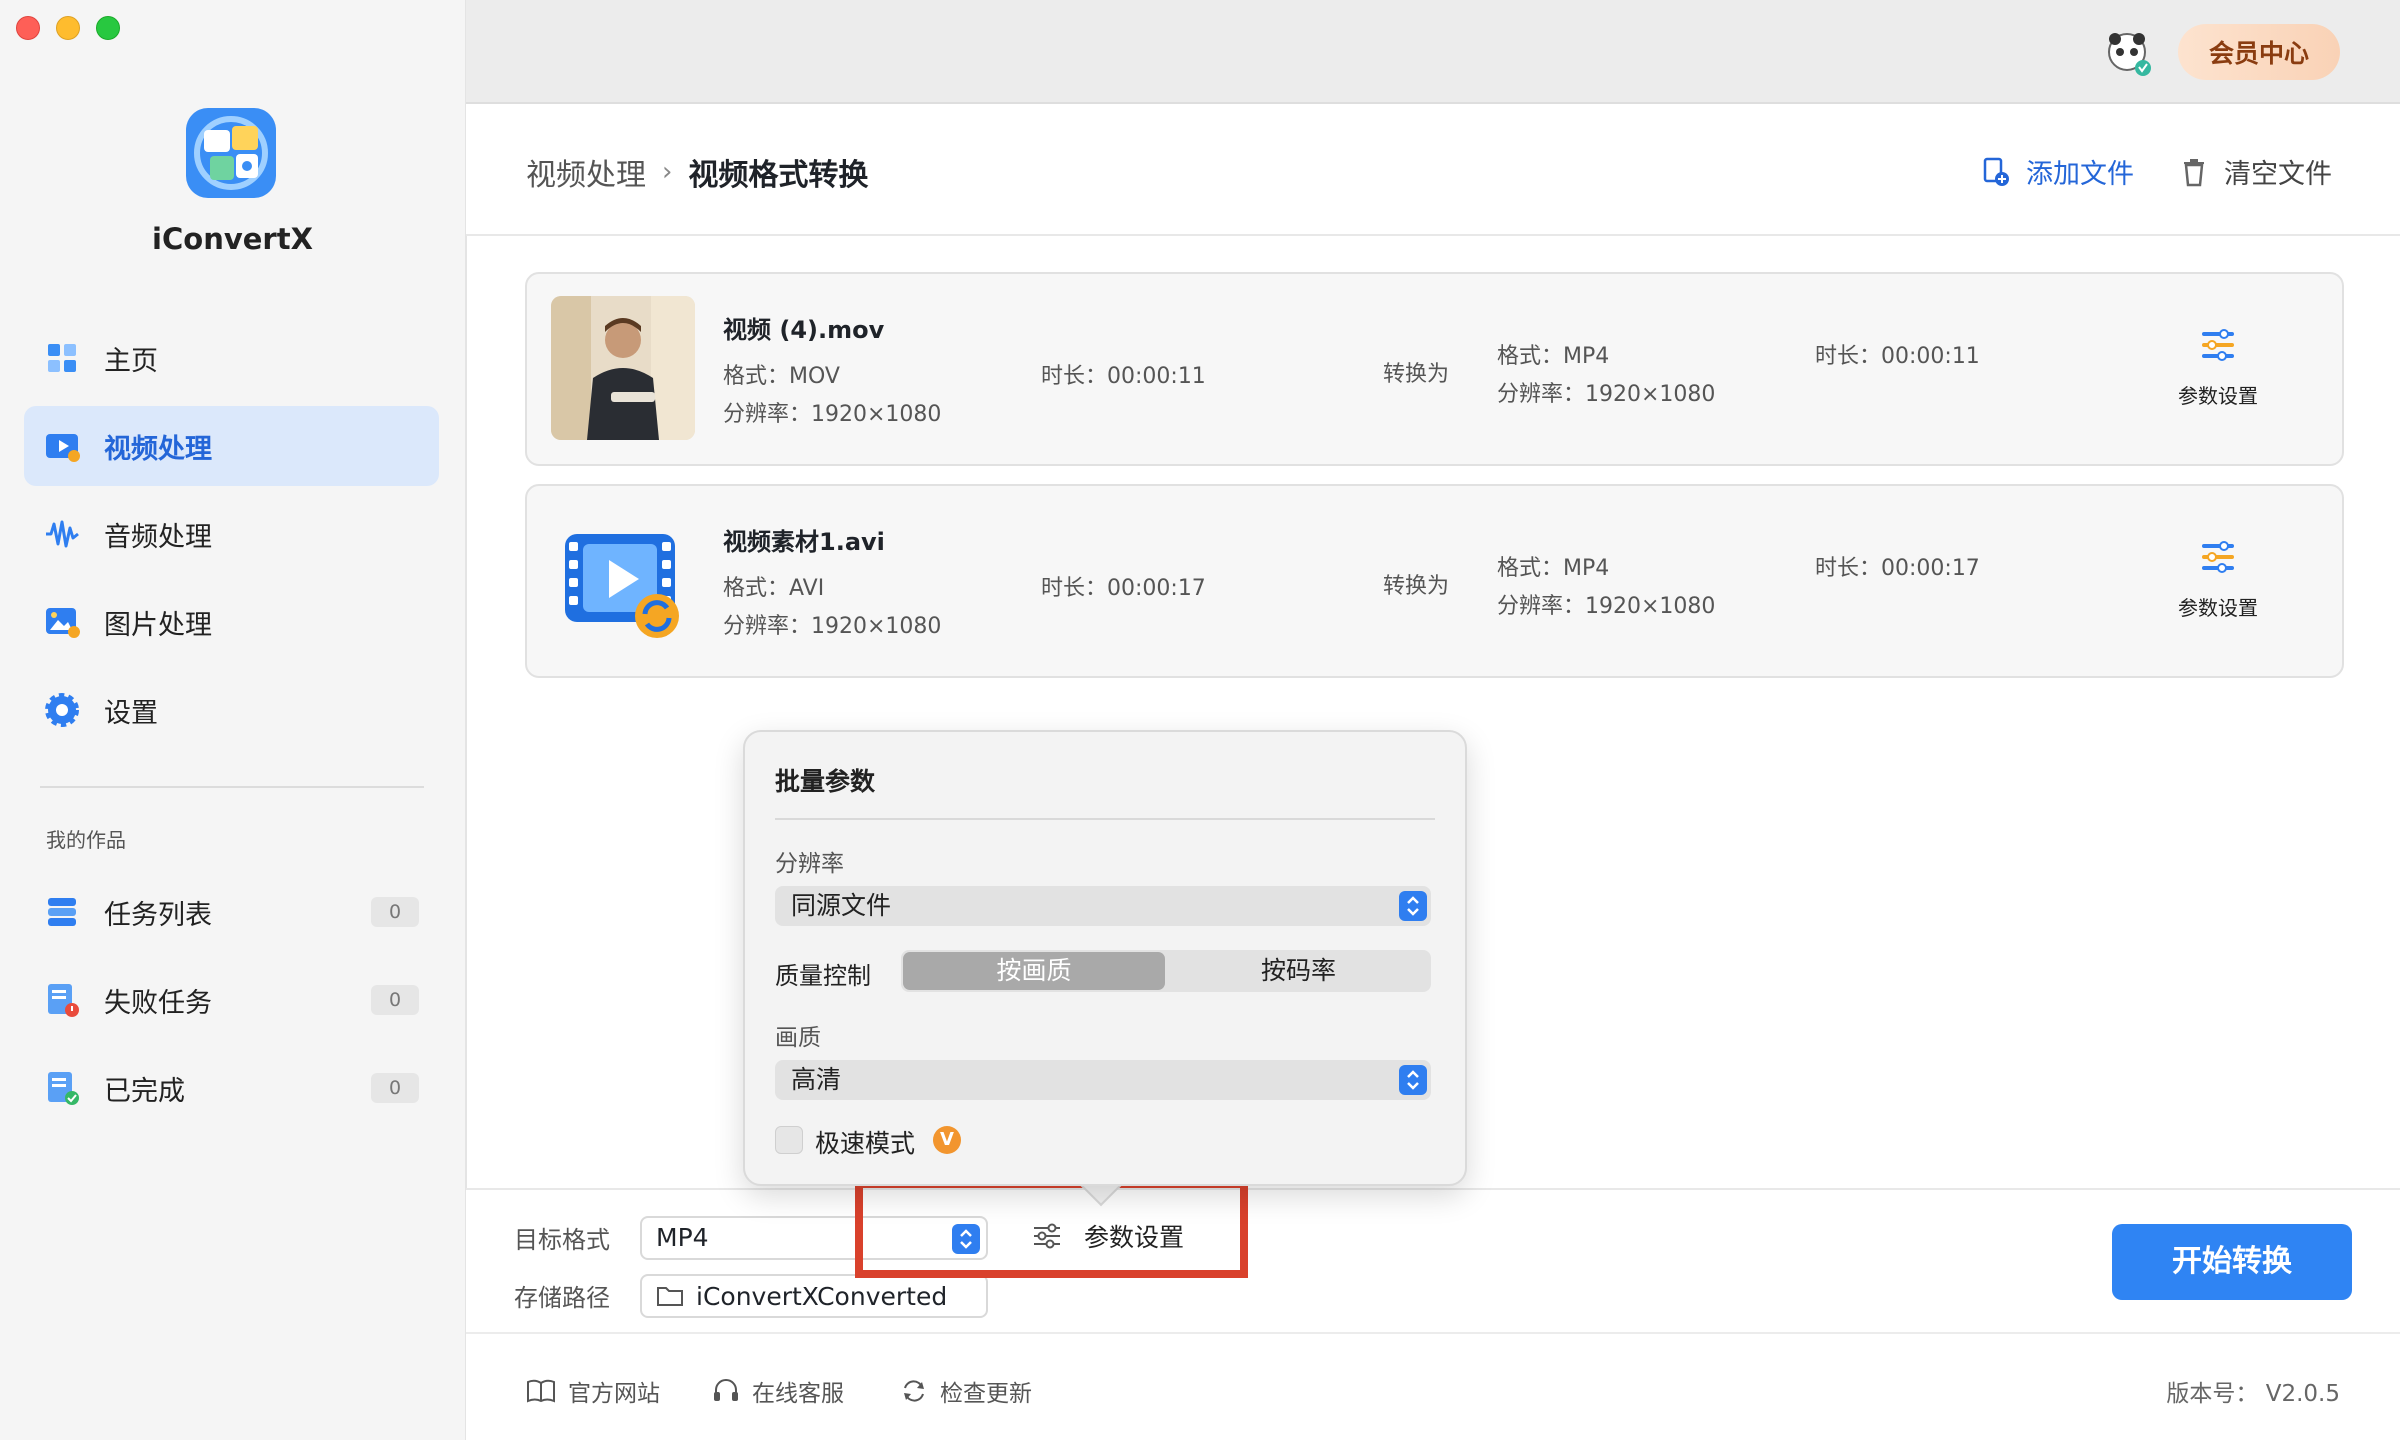  I want to click on sidebar-item-label: 图片处理, so click(158, 625).